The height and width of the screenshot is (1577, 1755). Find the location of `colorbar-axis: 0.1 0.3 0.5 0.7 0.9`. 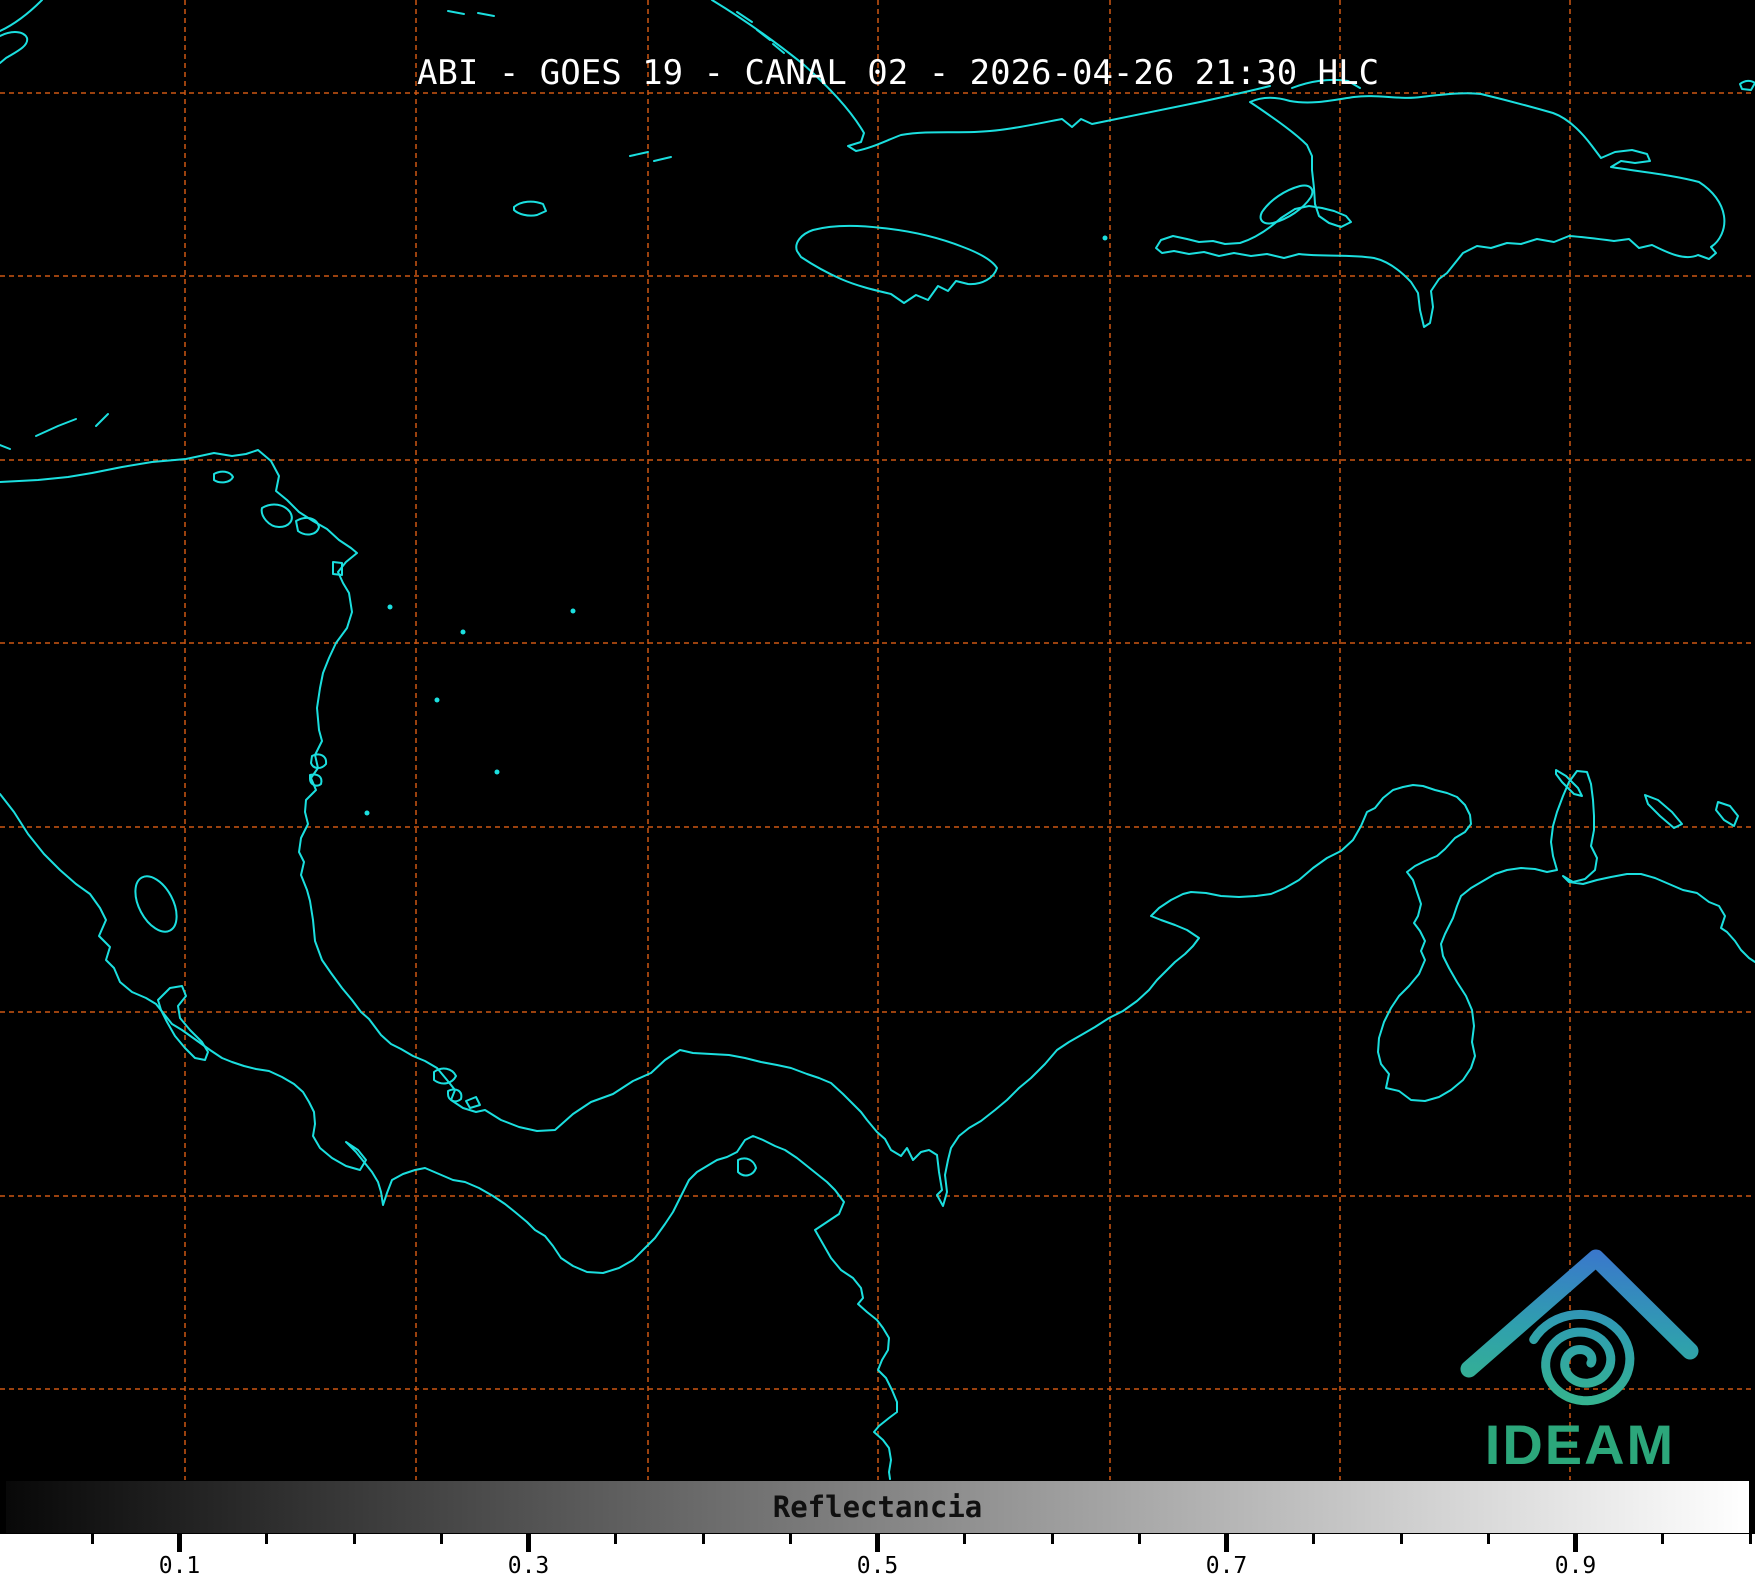

colorbar-axis: 0.1 0.3 0.5 0.7 0.9 is located at coordinates (877, 1555).